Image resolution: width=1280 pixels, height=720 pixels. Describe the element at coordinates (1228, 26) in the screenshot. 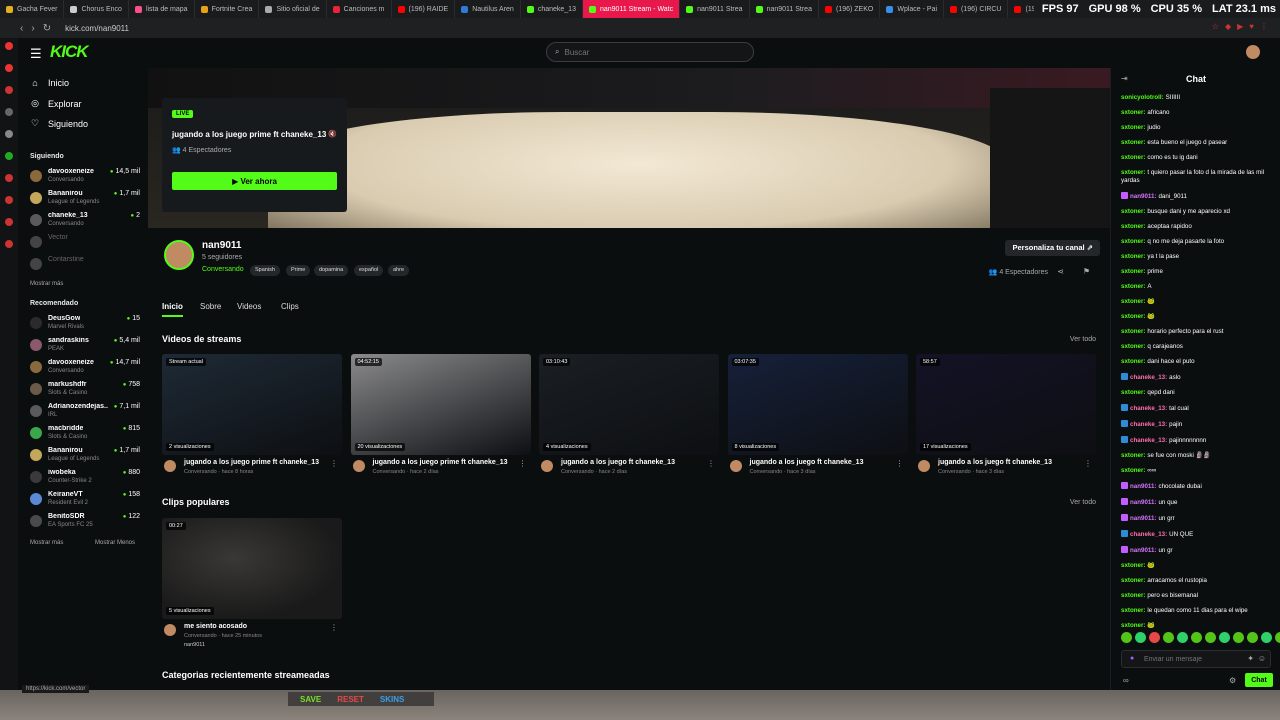

I see `extension-icon: ◆` at that location.